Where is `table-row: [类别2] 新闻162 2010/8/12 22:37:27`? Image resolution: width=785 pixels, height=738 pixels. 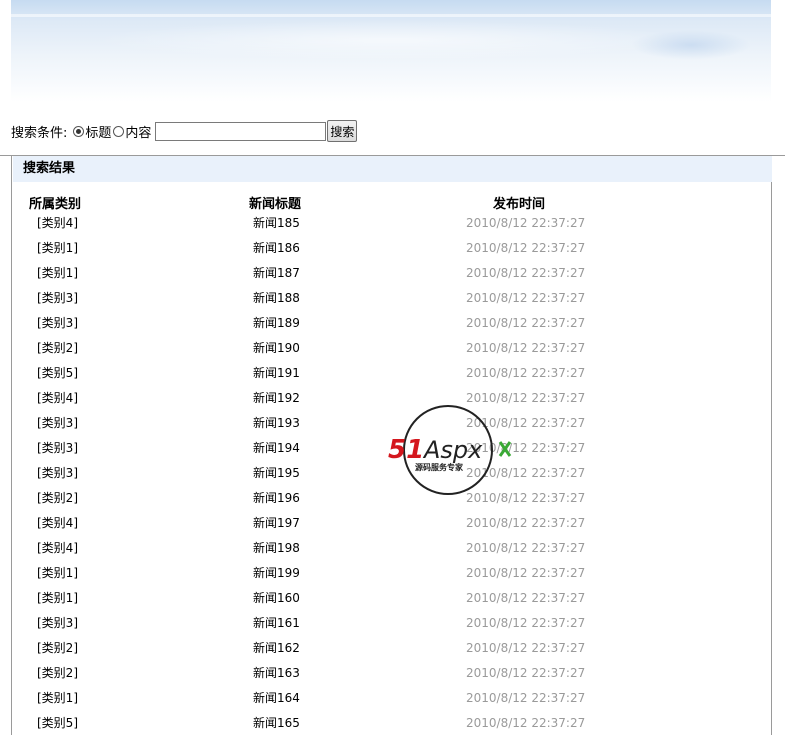 table-row: [类别2] 新闻162 2010/8/12 22:37:27 is located at coordinates (392, 650).